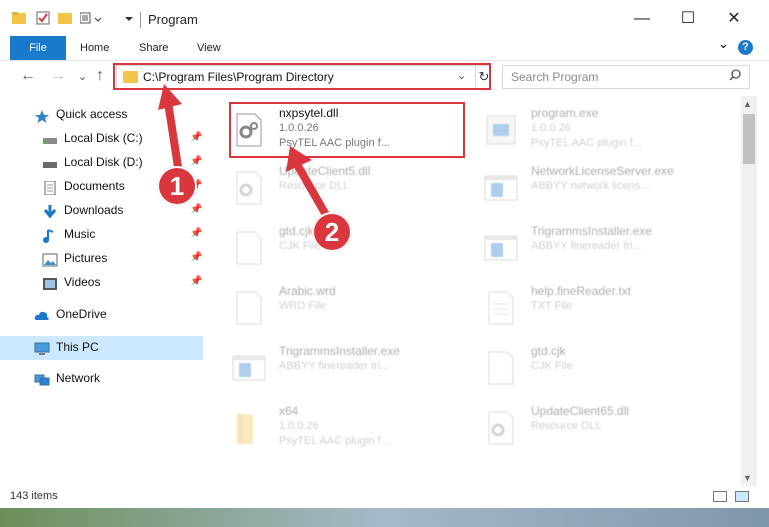 The width and height of the screenshot is (769, 527). I want to click on new-folder-icon, so click(65, 18).